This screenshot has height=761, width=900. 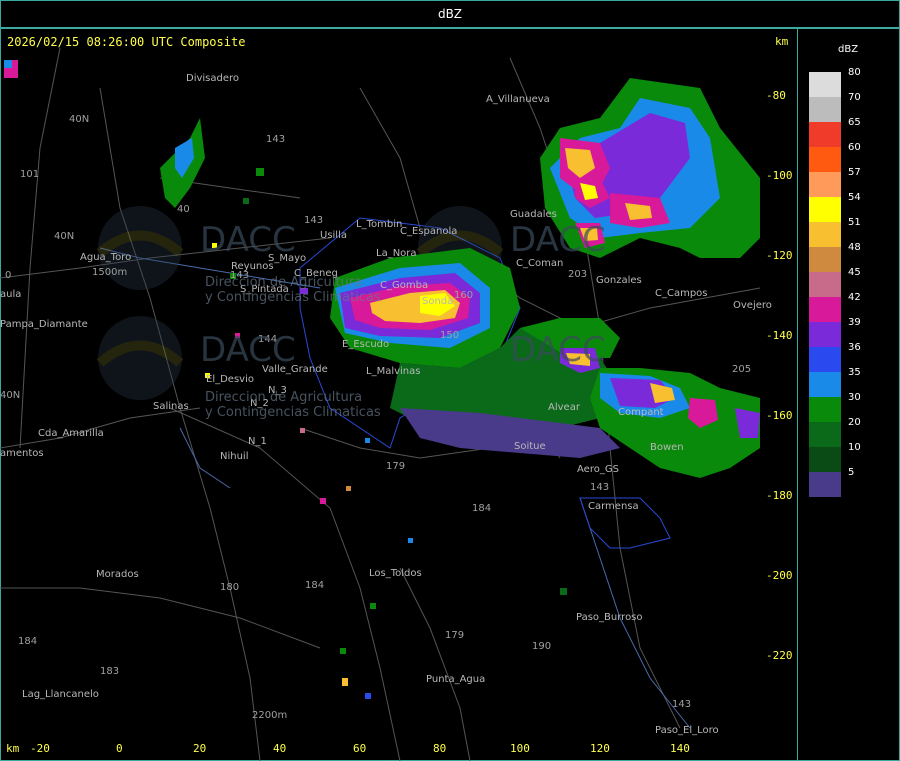 I want to click on legend-unit: dBZ, so click(x=848, y=49).